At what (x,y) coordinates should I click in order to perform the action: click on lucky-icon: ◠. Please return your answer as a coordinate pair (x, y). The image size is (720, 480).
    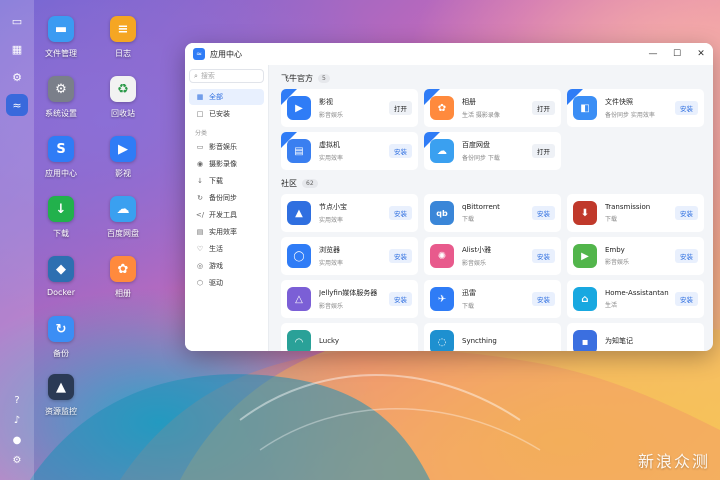
    Looking at the image, I should click on (299, 340).